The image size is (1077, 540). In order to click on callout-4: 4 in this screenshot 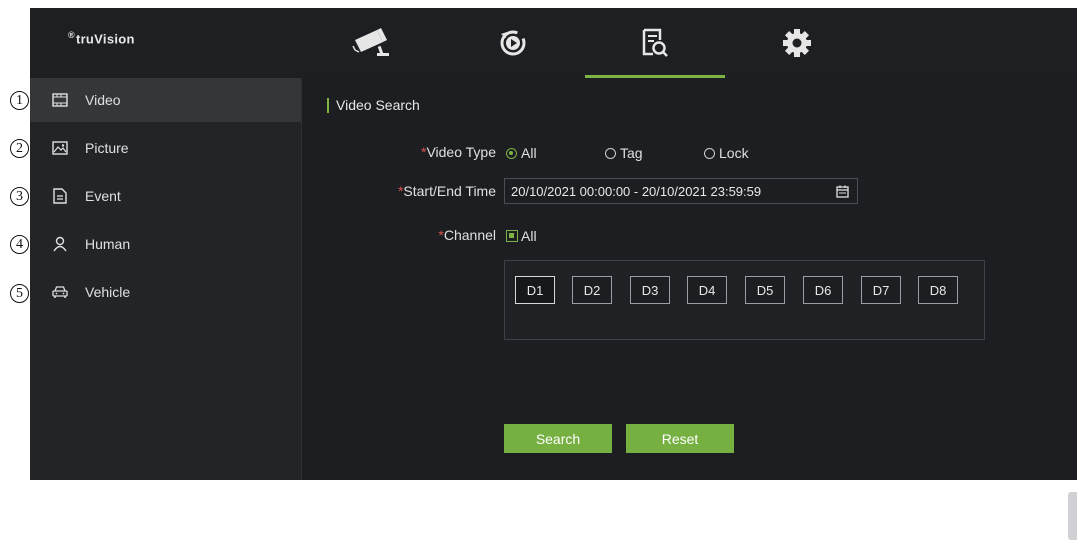, I will do `click(19, 244)`.